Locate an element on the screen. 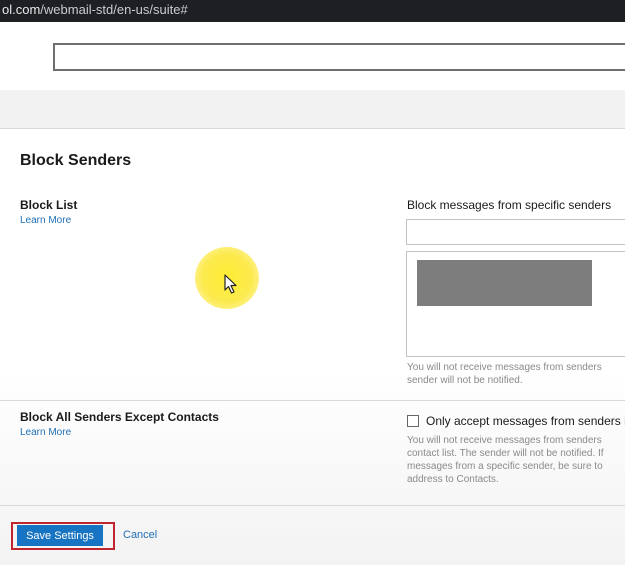 The image size is (625, 565). top-search-input is located at coordinates (339, 57).